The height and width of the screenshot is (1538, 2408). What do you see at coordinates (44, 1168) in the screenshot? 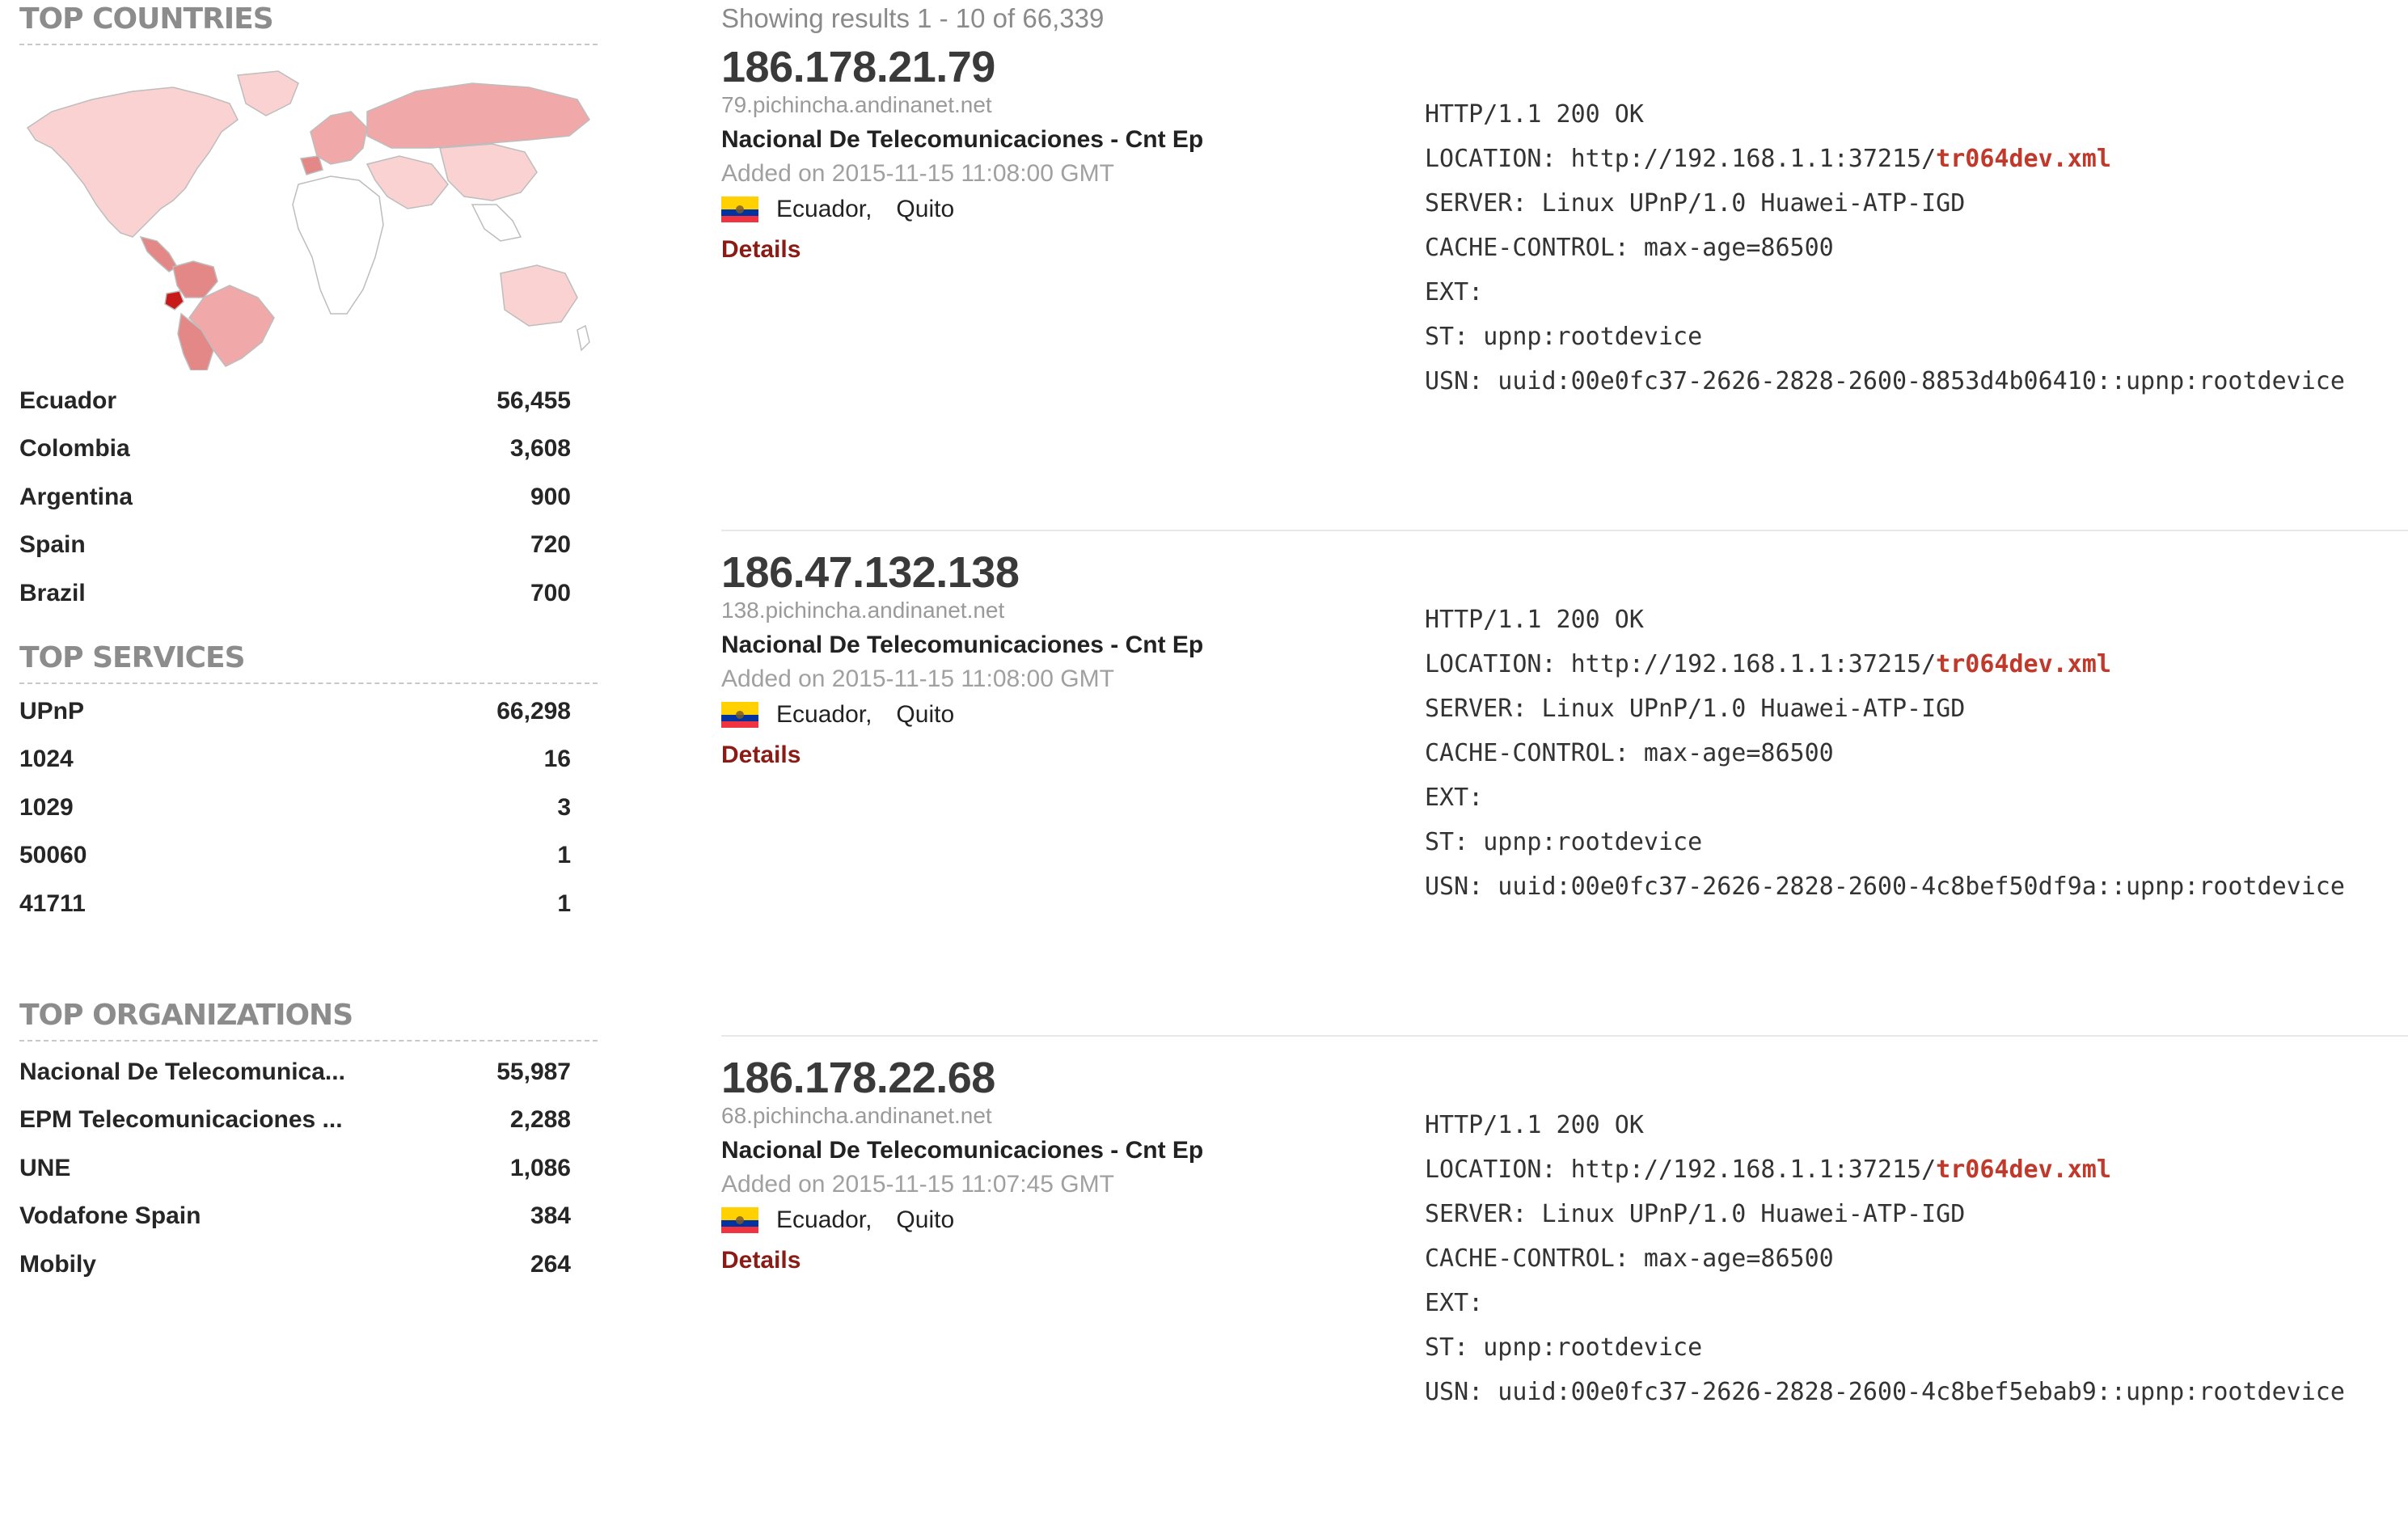
I see `organization-name: UNE` at bounding box center [44, 1168].